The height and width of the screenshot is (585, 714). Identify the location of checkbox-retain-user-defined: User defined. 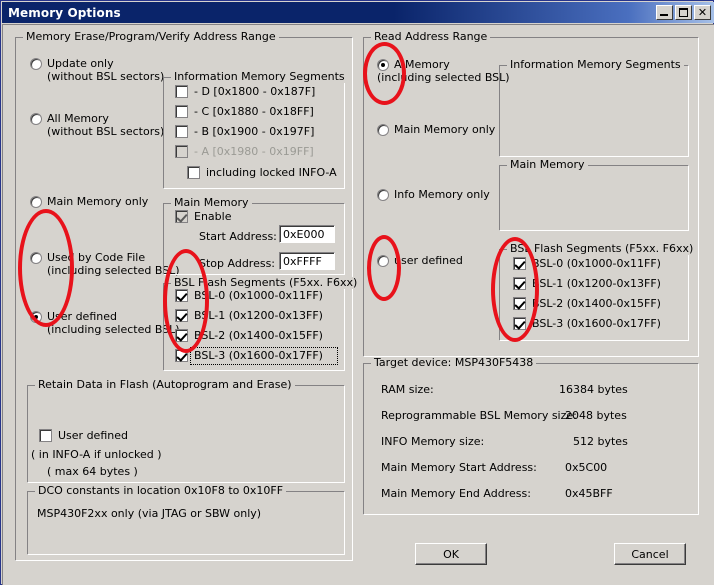
(83, 436).